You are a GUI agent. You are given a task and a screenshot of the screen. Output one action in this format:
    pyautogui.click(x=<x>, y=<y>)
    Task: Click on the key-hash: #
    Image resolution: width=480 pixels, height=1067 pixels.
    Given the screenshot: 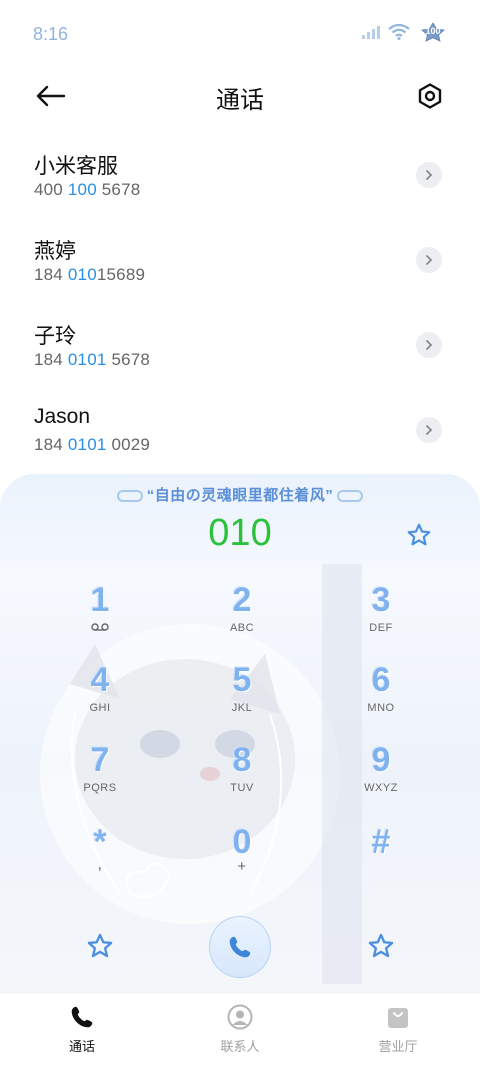 What is the action you would take?
    pyautogui.click(x=381, y=860)
    